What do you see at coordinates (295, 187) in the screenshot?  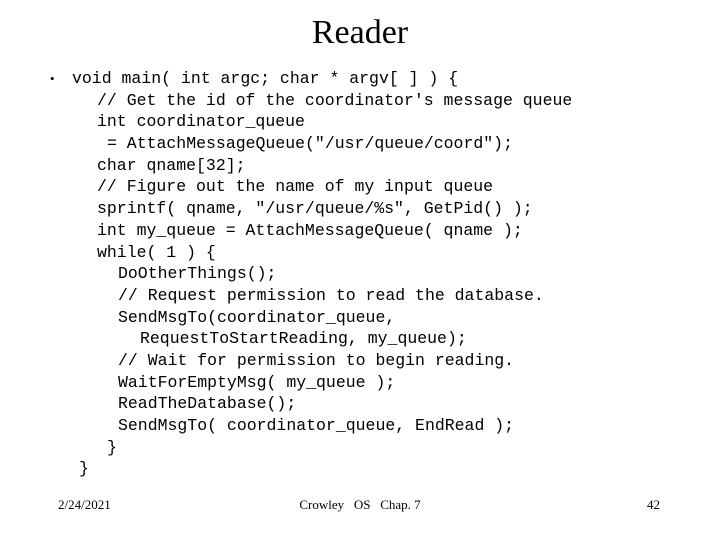 I see `code-line-text: // Figure out the name of my input queue` at bounding box center [295, 187].